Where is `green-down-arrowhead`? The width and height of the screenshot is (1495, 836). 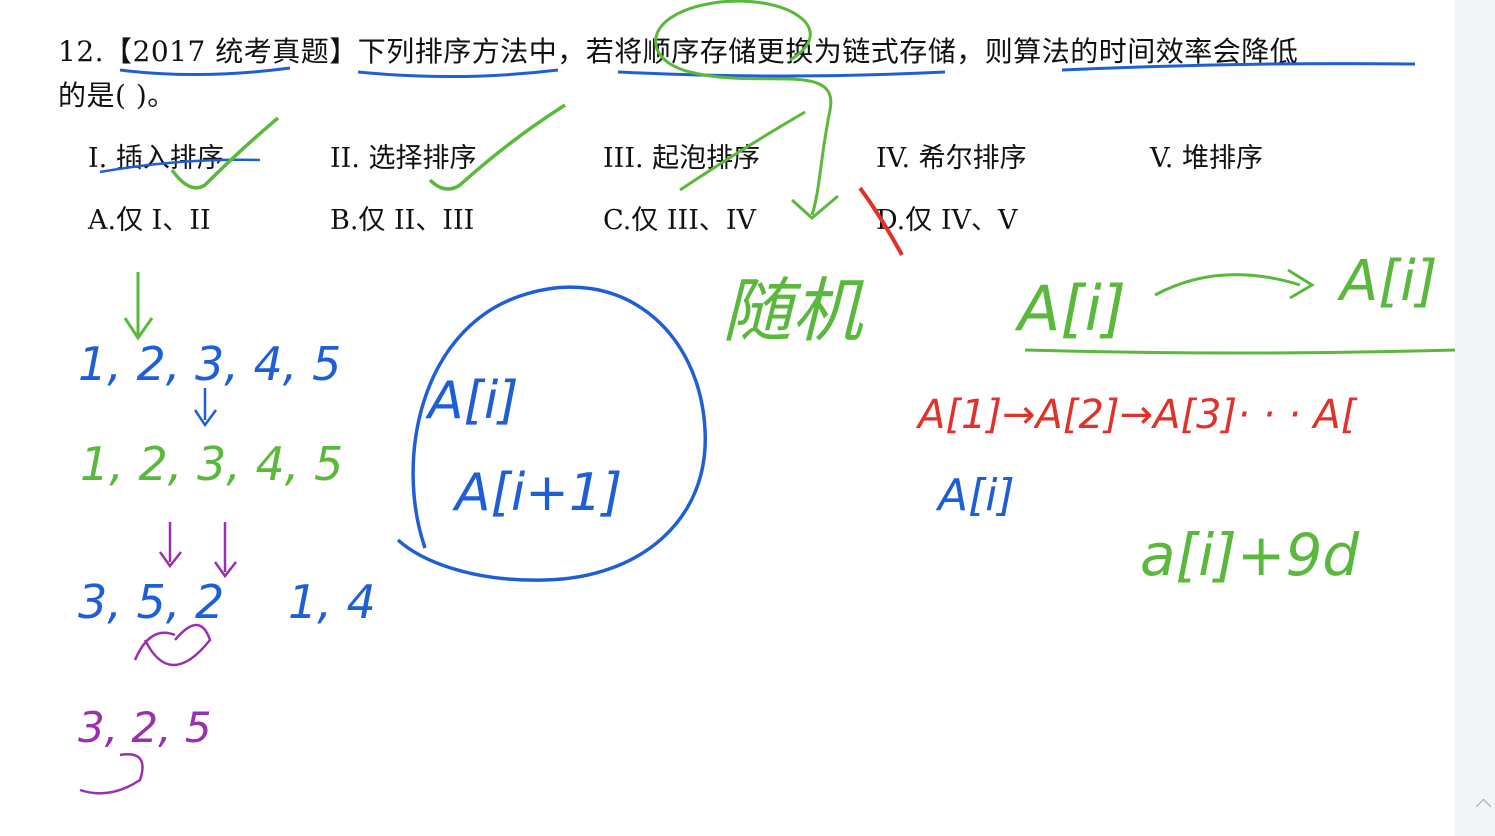 green-down-arrowhead is located at coordinates (138, 329).